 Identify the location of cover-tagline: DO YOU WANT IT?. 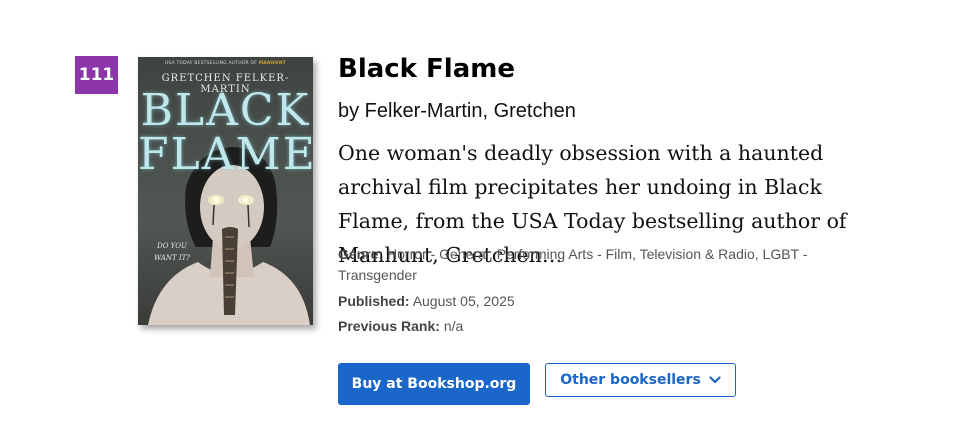
(172, 252).